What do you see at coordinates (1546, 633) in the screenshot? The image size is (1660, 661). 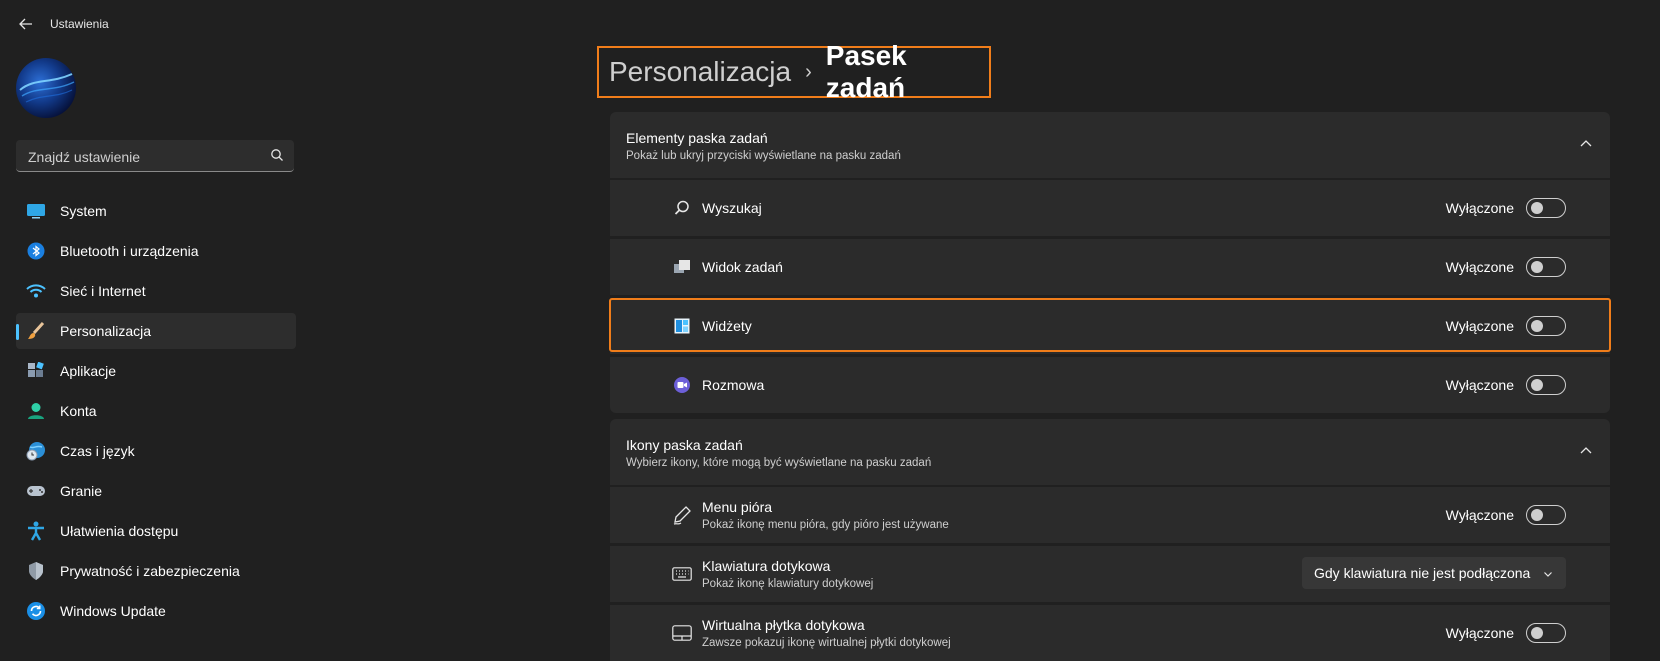 I see `virtual-touchpad-toggle` at bounding box center [1546, 633].